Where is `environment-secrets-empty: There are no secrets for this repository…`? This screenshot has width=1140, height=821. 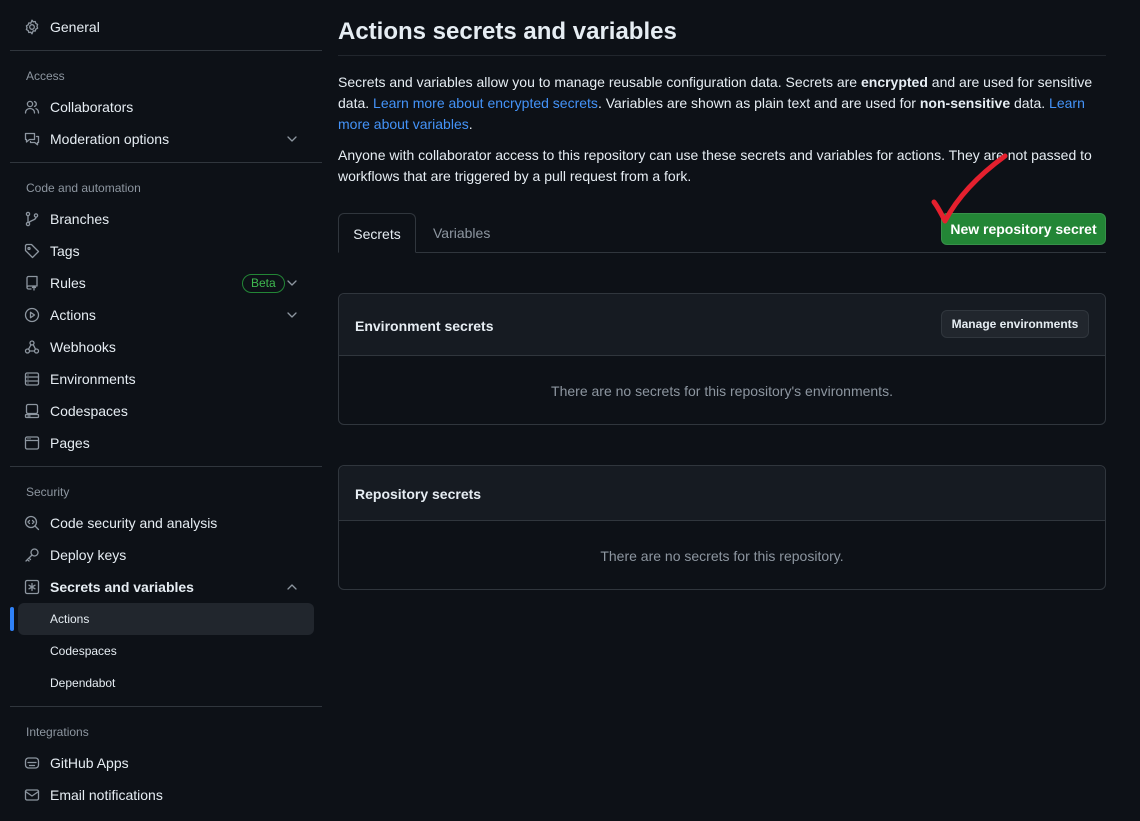 environment-secrets-empty: There are no secrets for this repository… is located at coordinates (722, 391).